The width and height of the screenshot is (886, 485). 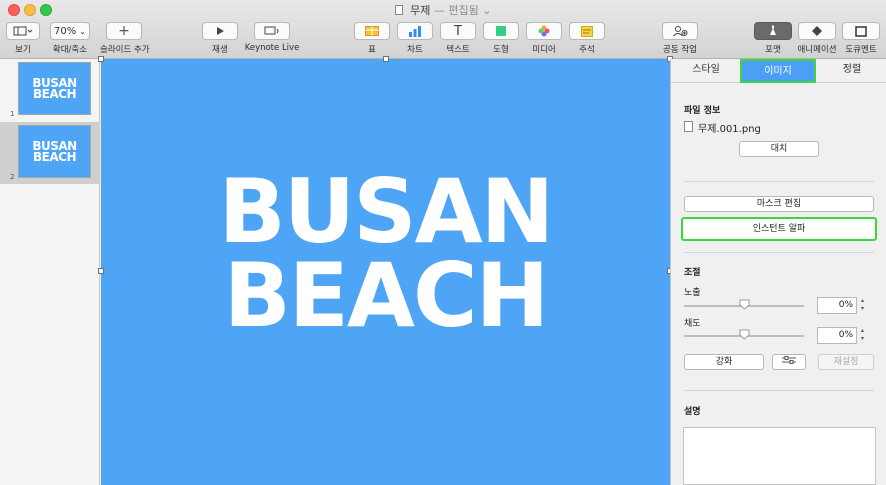 I want to click on paintbrush-icon, so click(x=773, y=30).